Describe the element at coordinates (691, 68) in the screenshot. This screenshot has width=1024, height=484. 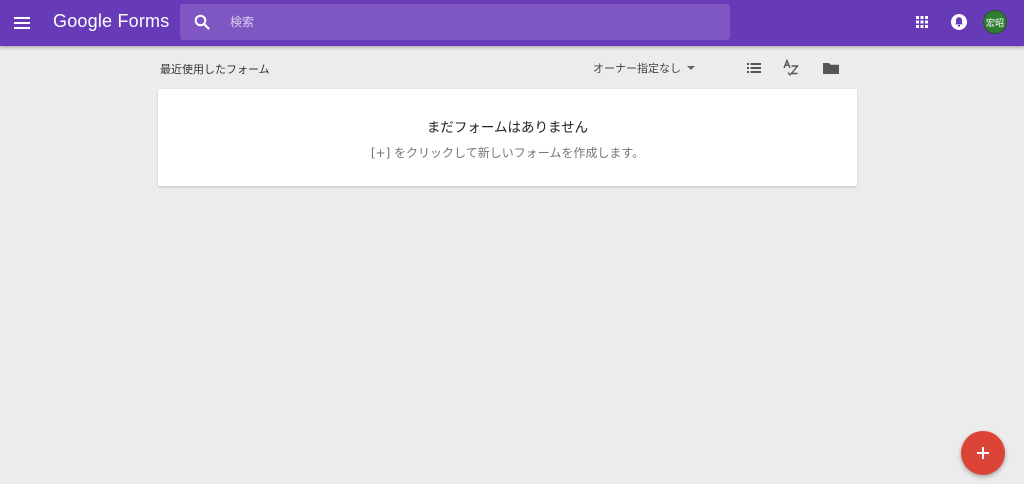
I see `chevron-down-icon` at that location.